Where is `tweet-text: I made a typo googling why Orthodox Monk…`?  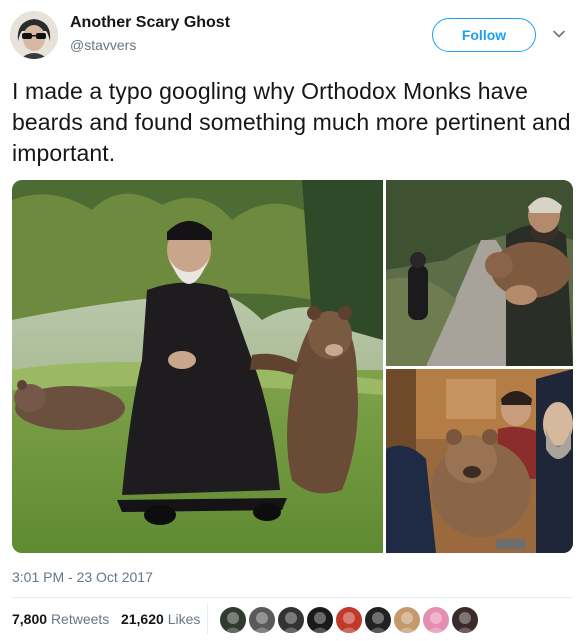
tweet-text: I made a typo googling why Orthodox Monk… is located at coordinates (291, 122).